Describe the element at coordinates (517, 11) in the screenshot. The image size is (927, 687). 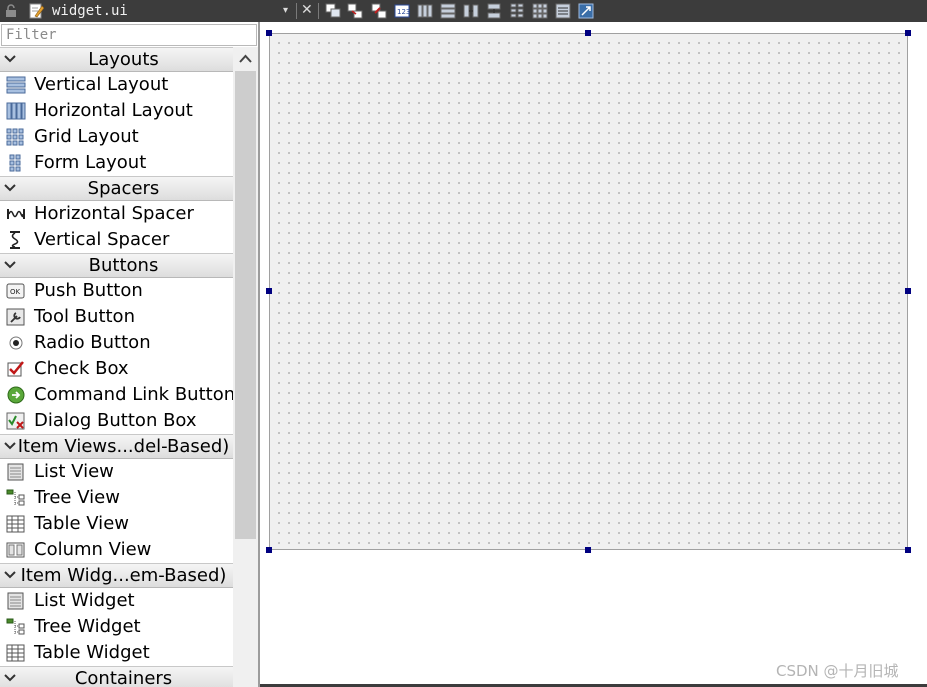
I see `layout-form-icon` at that location.